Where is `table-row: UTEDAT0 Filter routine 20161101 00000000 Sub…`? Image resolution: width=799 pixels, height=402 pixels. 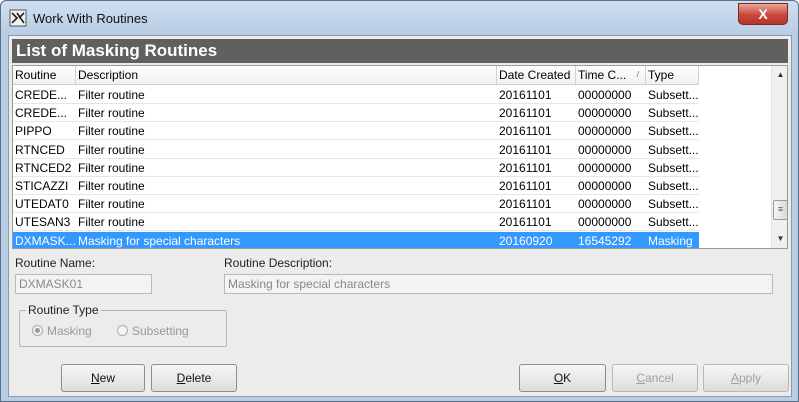
table-row: UTEDAT0 Filter routine 20161101 00000000 Sub… is located at coordinates (356, 204).